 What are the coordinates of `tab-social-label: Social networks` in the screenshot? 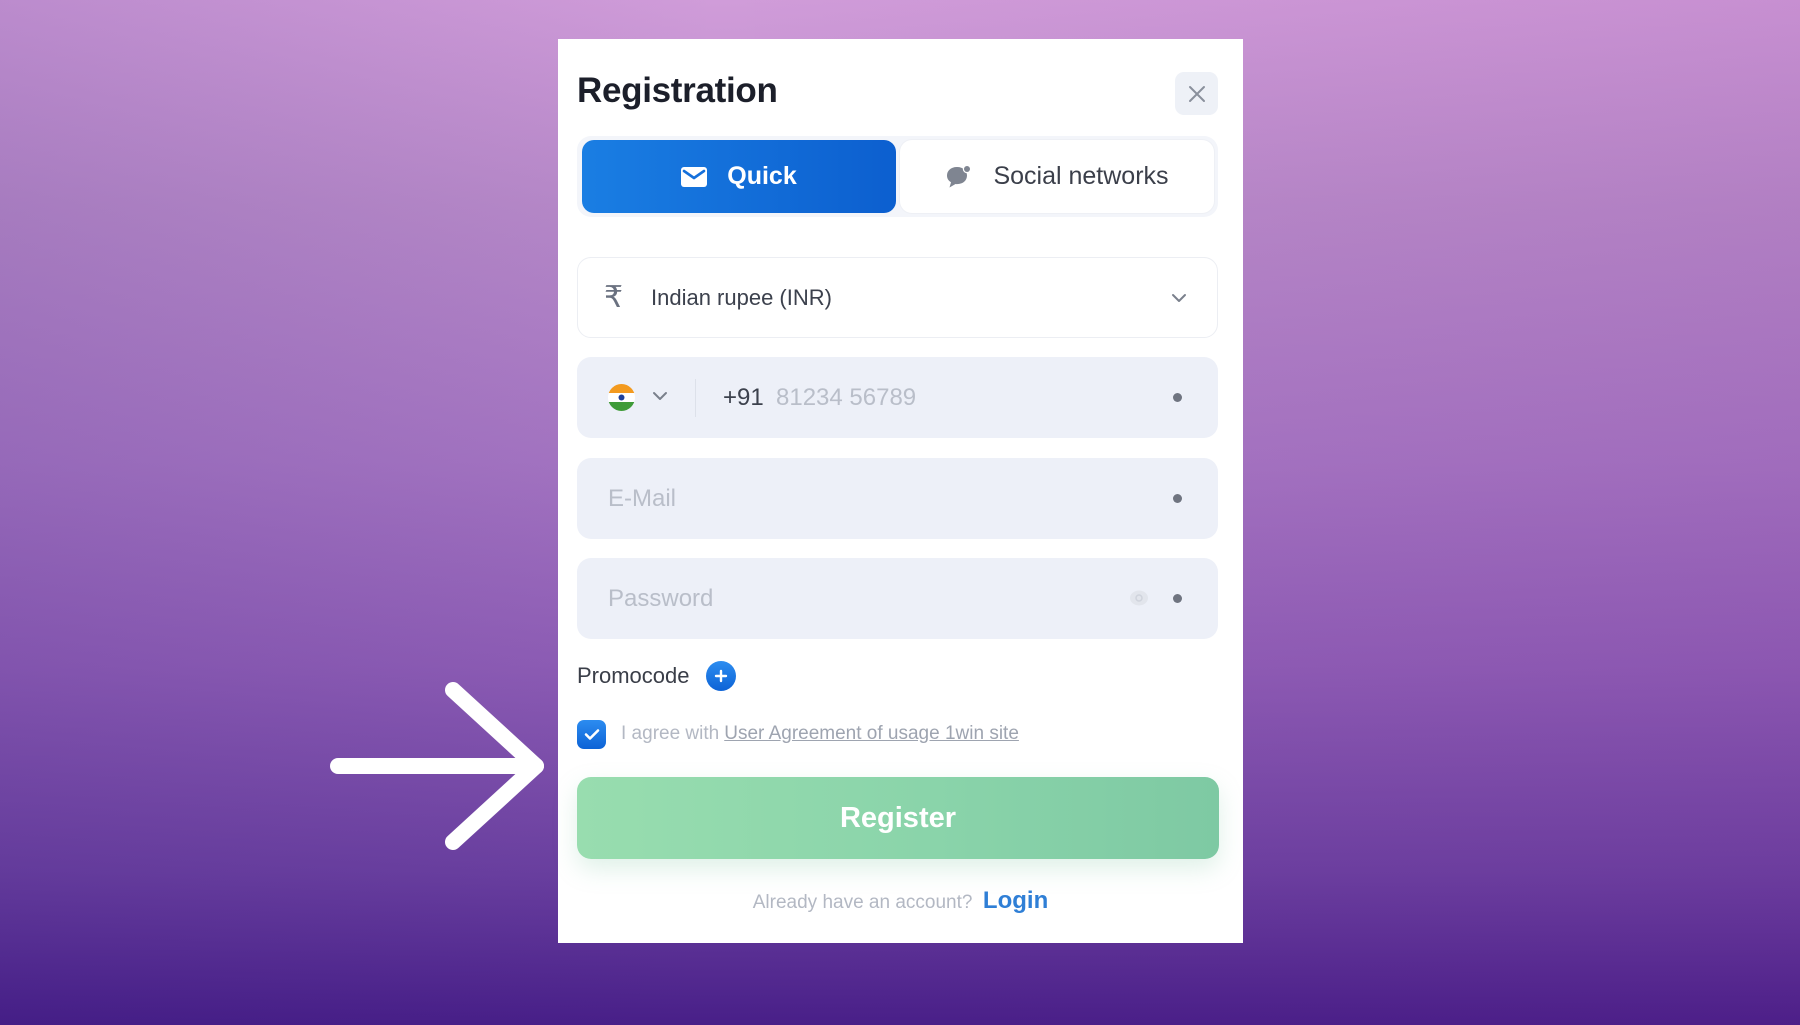 It's located at (1081, 176).